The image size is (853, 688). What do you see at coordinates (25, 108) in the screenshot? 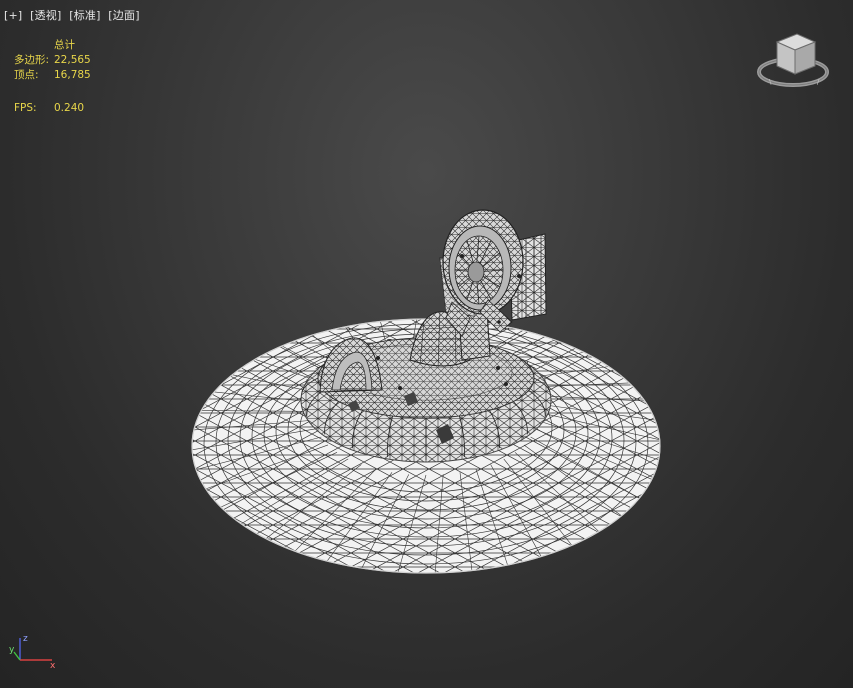
I see `stats-fps-label: FPS:` at bounding box center [25, 108].